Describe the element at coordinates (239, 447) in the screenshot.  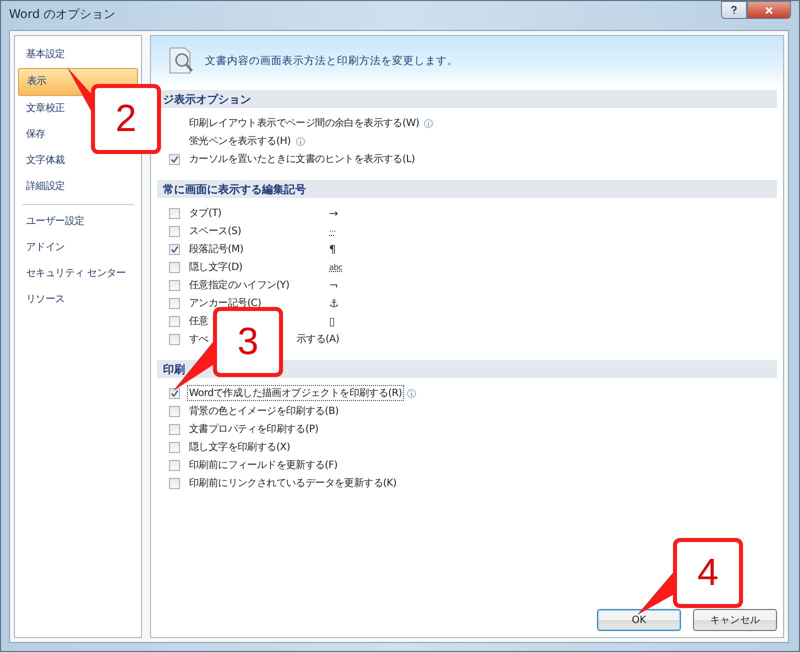
I see `option-label: 隠し文字を印刷する(X)` at that location.